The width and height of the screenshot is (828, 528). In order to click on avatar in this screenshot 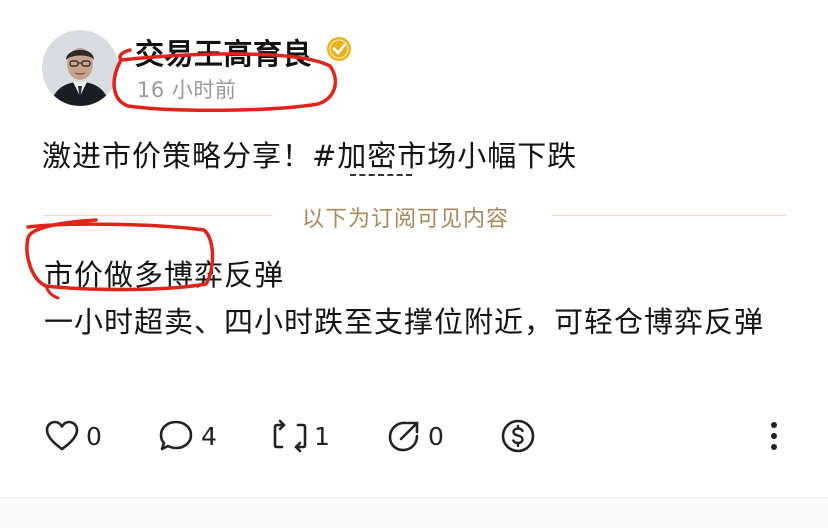, I will do `click(80, 68)`.